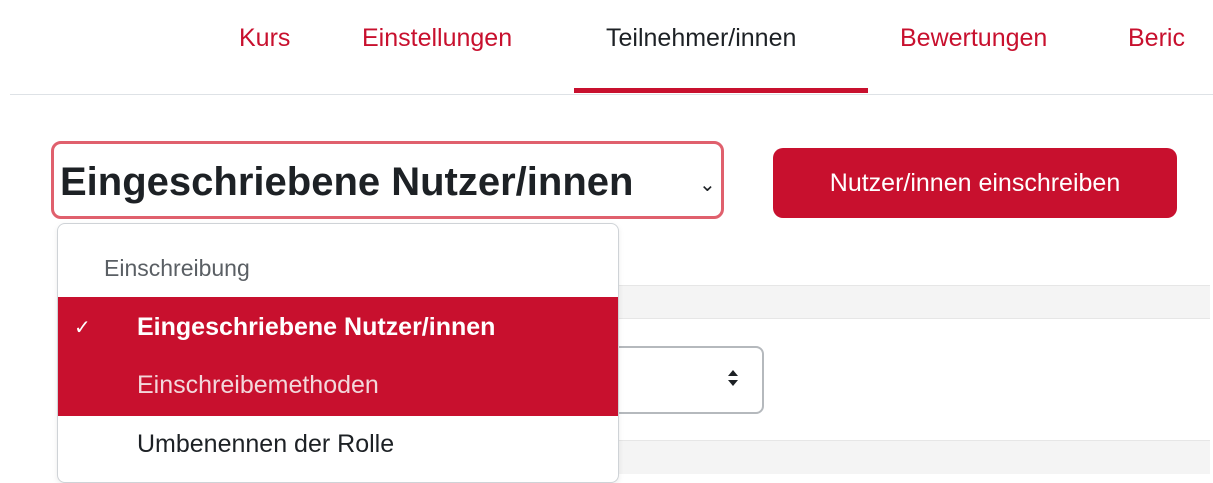 Image resolution: width=1213 pixels, height=483 pixels. I want to click on chevron-down-icon: ⌄, so click(707, 185).